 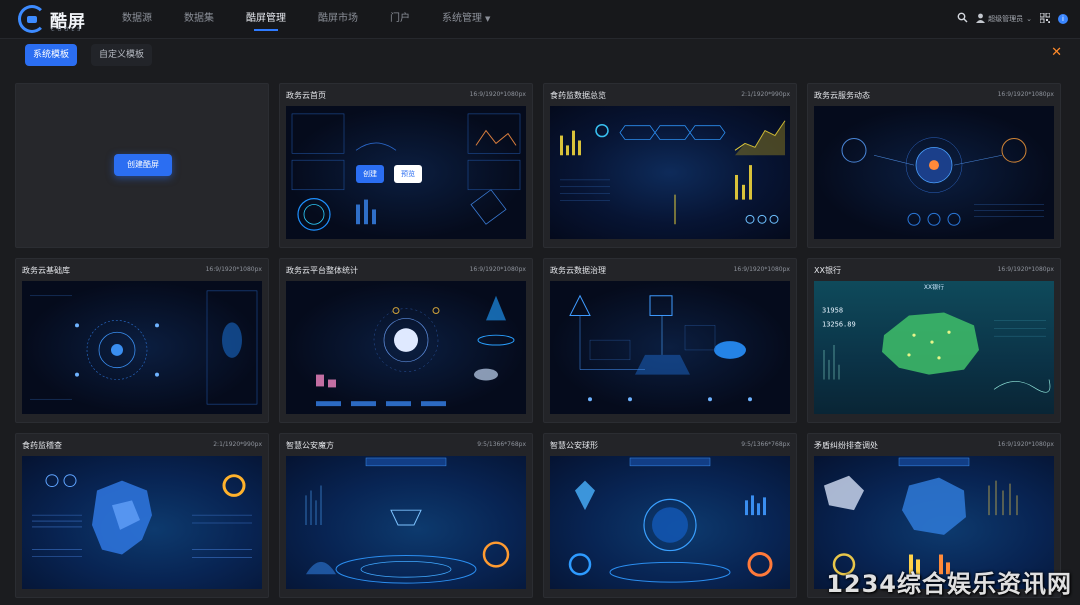 I want to click on template-title: 食药监数据总览, so click(x=578, y=95).